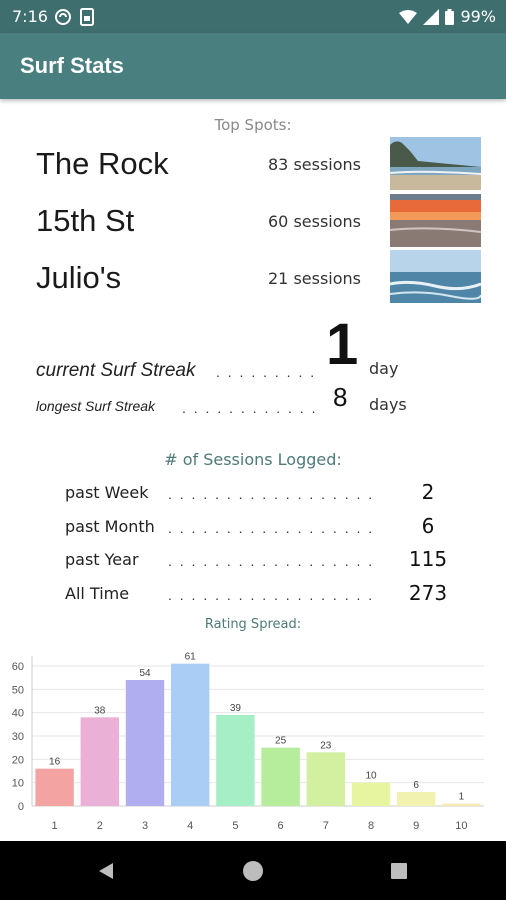 This screenshot has width=506, height=900. What do you see at coordinates (97, 593) in the screenshot?
I see `sessions-period-label: All Time` at bounding box center [97, 593].